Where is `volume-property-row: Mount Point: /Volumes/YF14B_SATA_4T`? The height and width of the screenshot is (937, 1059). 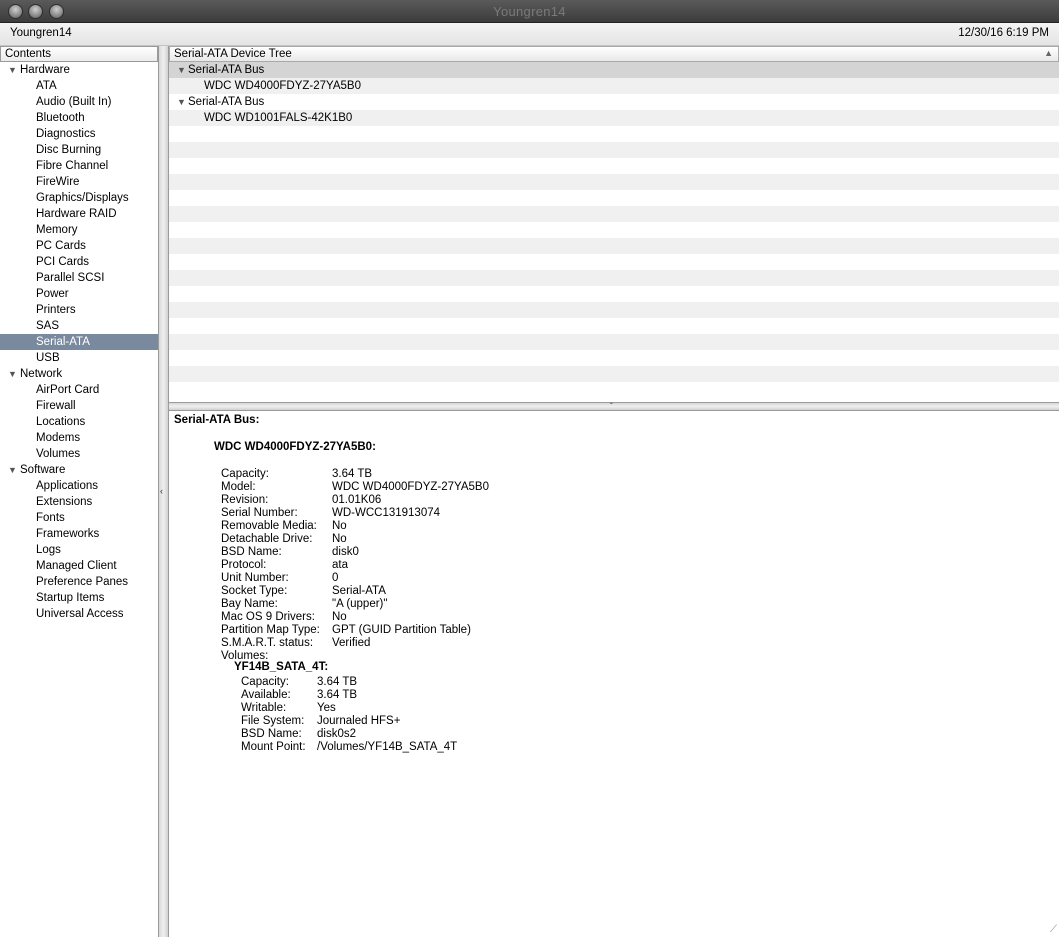 volume-property-row: Mount Point: /Volumes/YF14B_SATA_4T is located at coordinates (349, 747).